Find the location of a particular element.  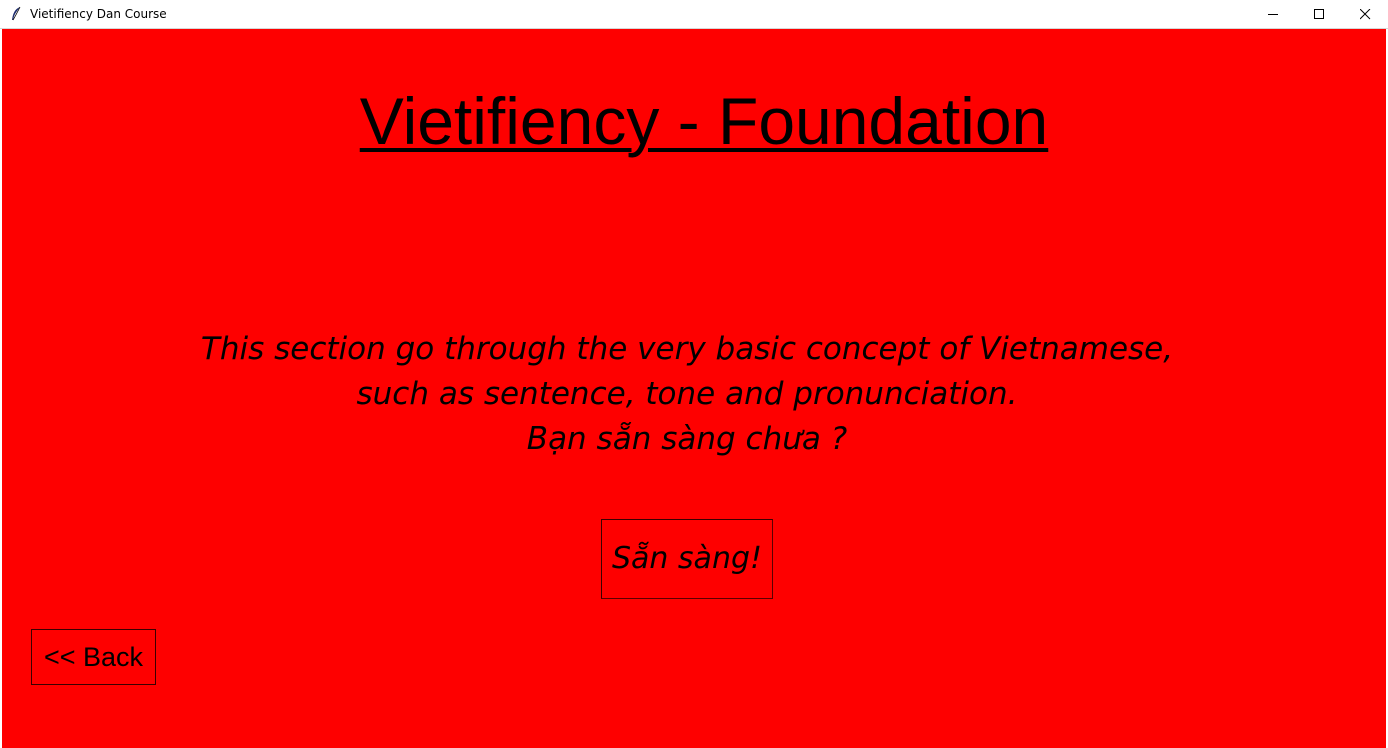

minimize-icon is located at coordinates (1273, 14).